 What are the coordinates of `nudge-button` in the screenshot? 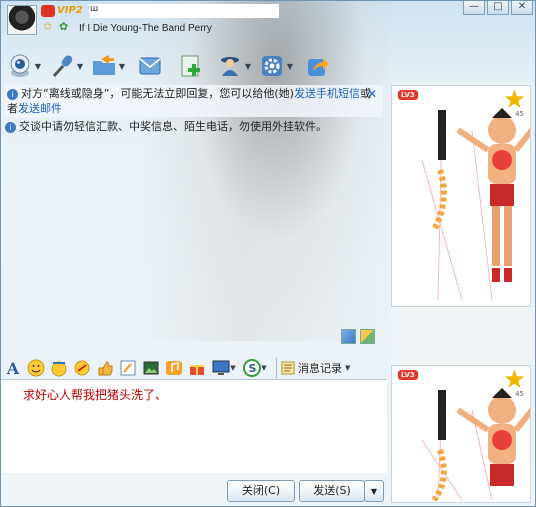 It's located at (82, 368).